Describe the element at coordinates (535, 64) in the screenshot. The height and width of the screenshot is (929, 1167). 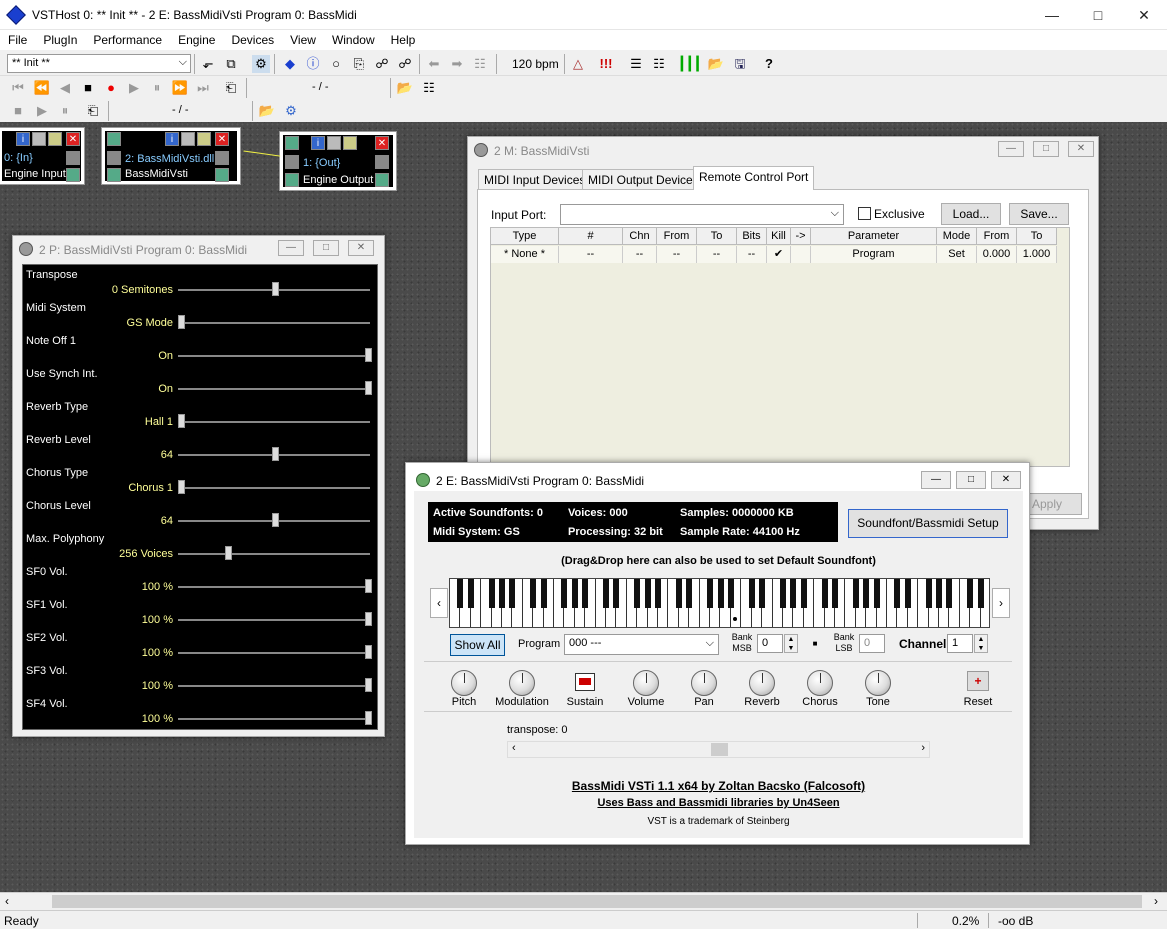
I see `bpm-display: 120 bpm` at that location.